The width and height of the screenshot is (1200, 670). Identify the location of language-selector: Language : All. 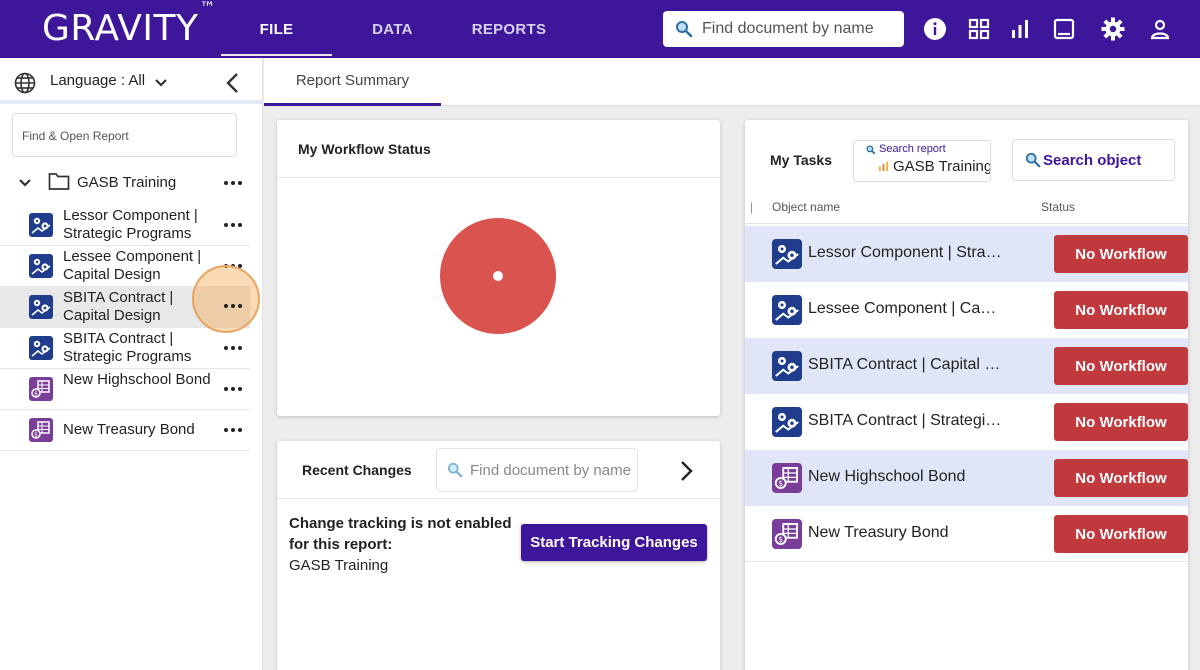
(131, 81).